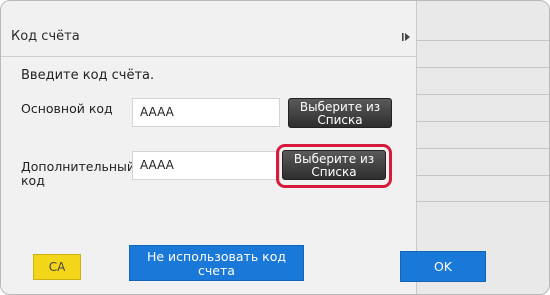 The image size is (550, 295). I want to click on prompt-text: Введите код счёта., so click(88, 75).